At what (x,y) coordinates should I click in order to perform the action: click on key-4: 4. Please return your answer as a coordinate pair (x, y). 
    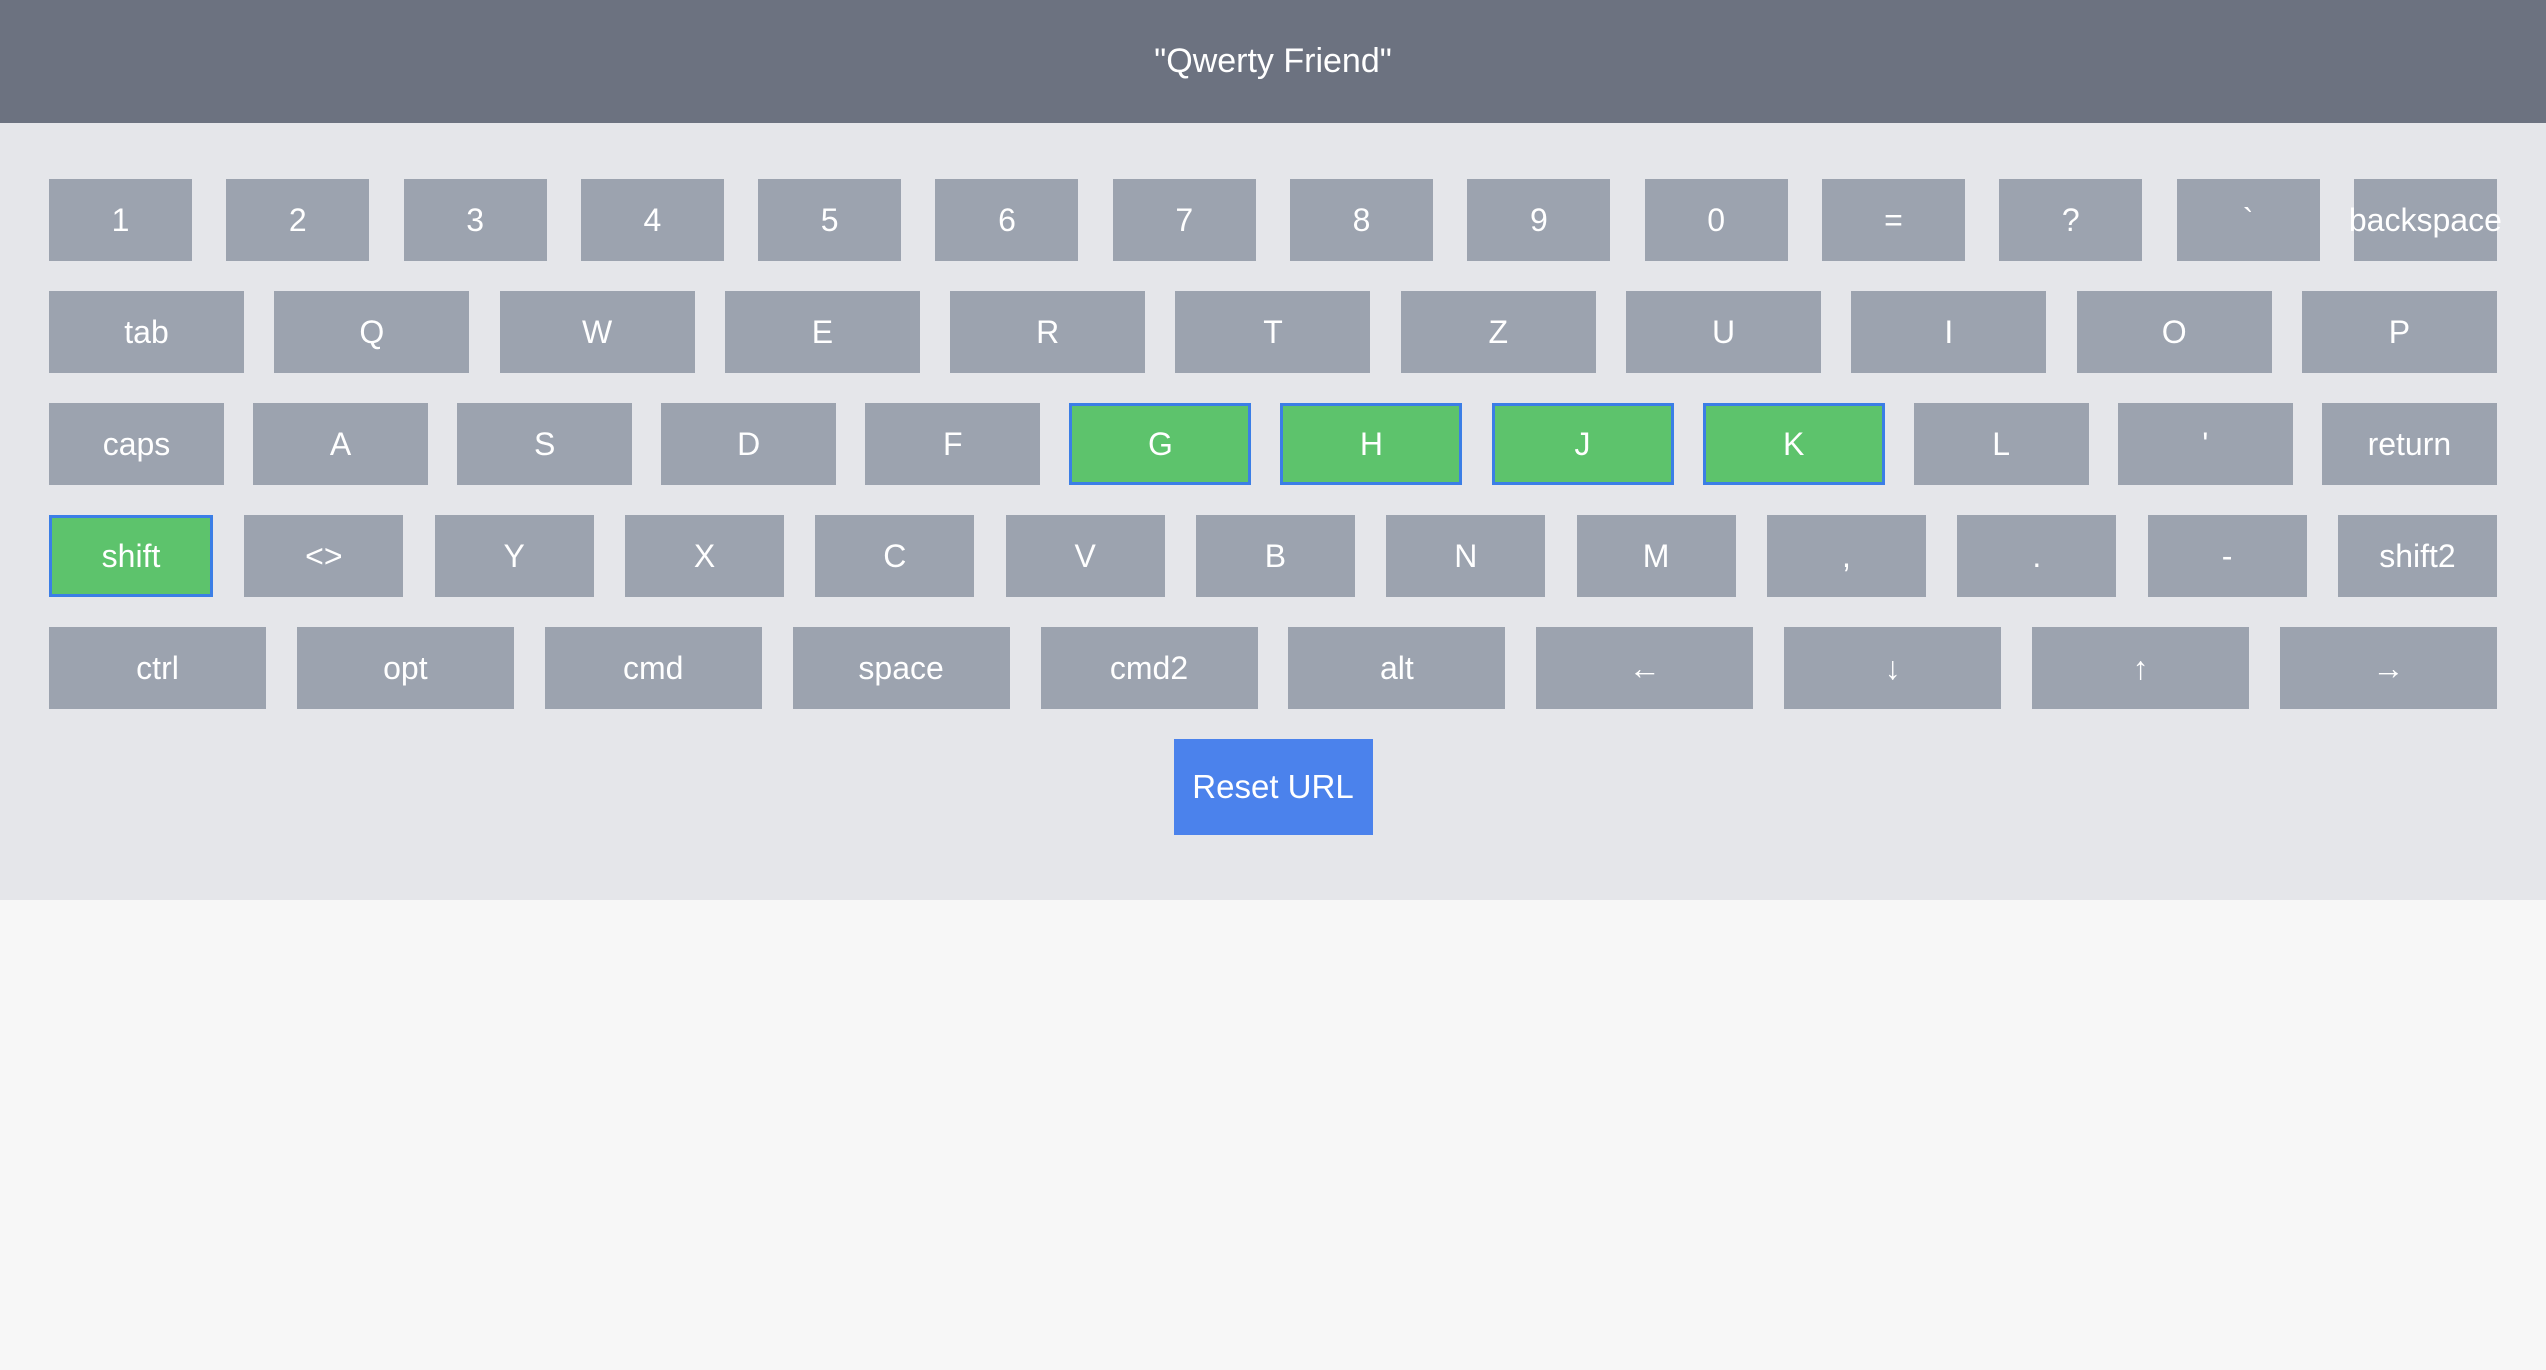
    Looking at the image, I should click on (652, 220).